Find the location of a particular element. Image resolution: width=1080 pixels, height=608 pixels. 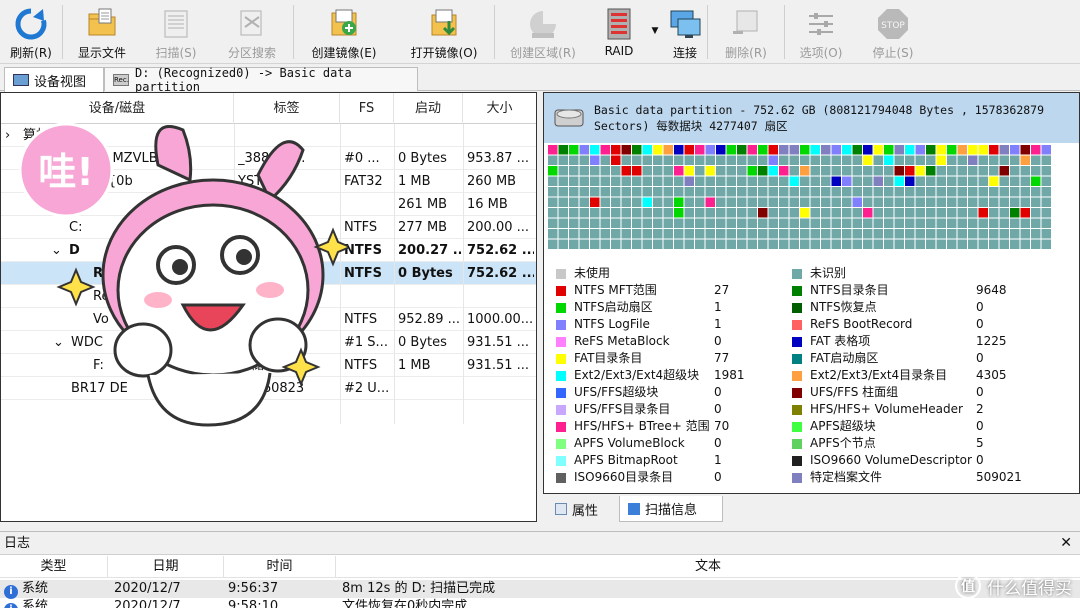

column-header-fs: FS is located at coordinates (367, 108).